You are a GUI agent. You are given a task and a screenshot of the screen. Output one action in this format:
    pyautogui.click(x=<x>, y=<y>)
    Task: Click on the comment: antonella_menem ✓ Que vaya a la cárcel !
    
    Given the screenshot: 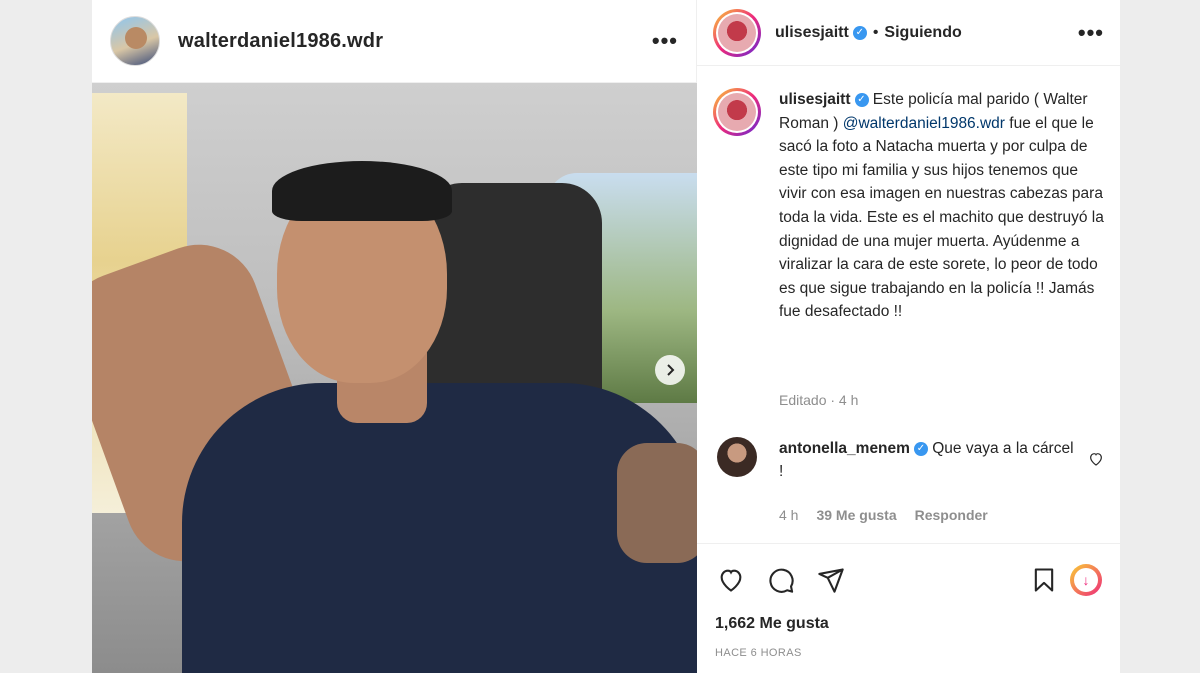 What is the action you would take?
    pyautogui.click(x=914, y=460)
    